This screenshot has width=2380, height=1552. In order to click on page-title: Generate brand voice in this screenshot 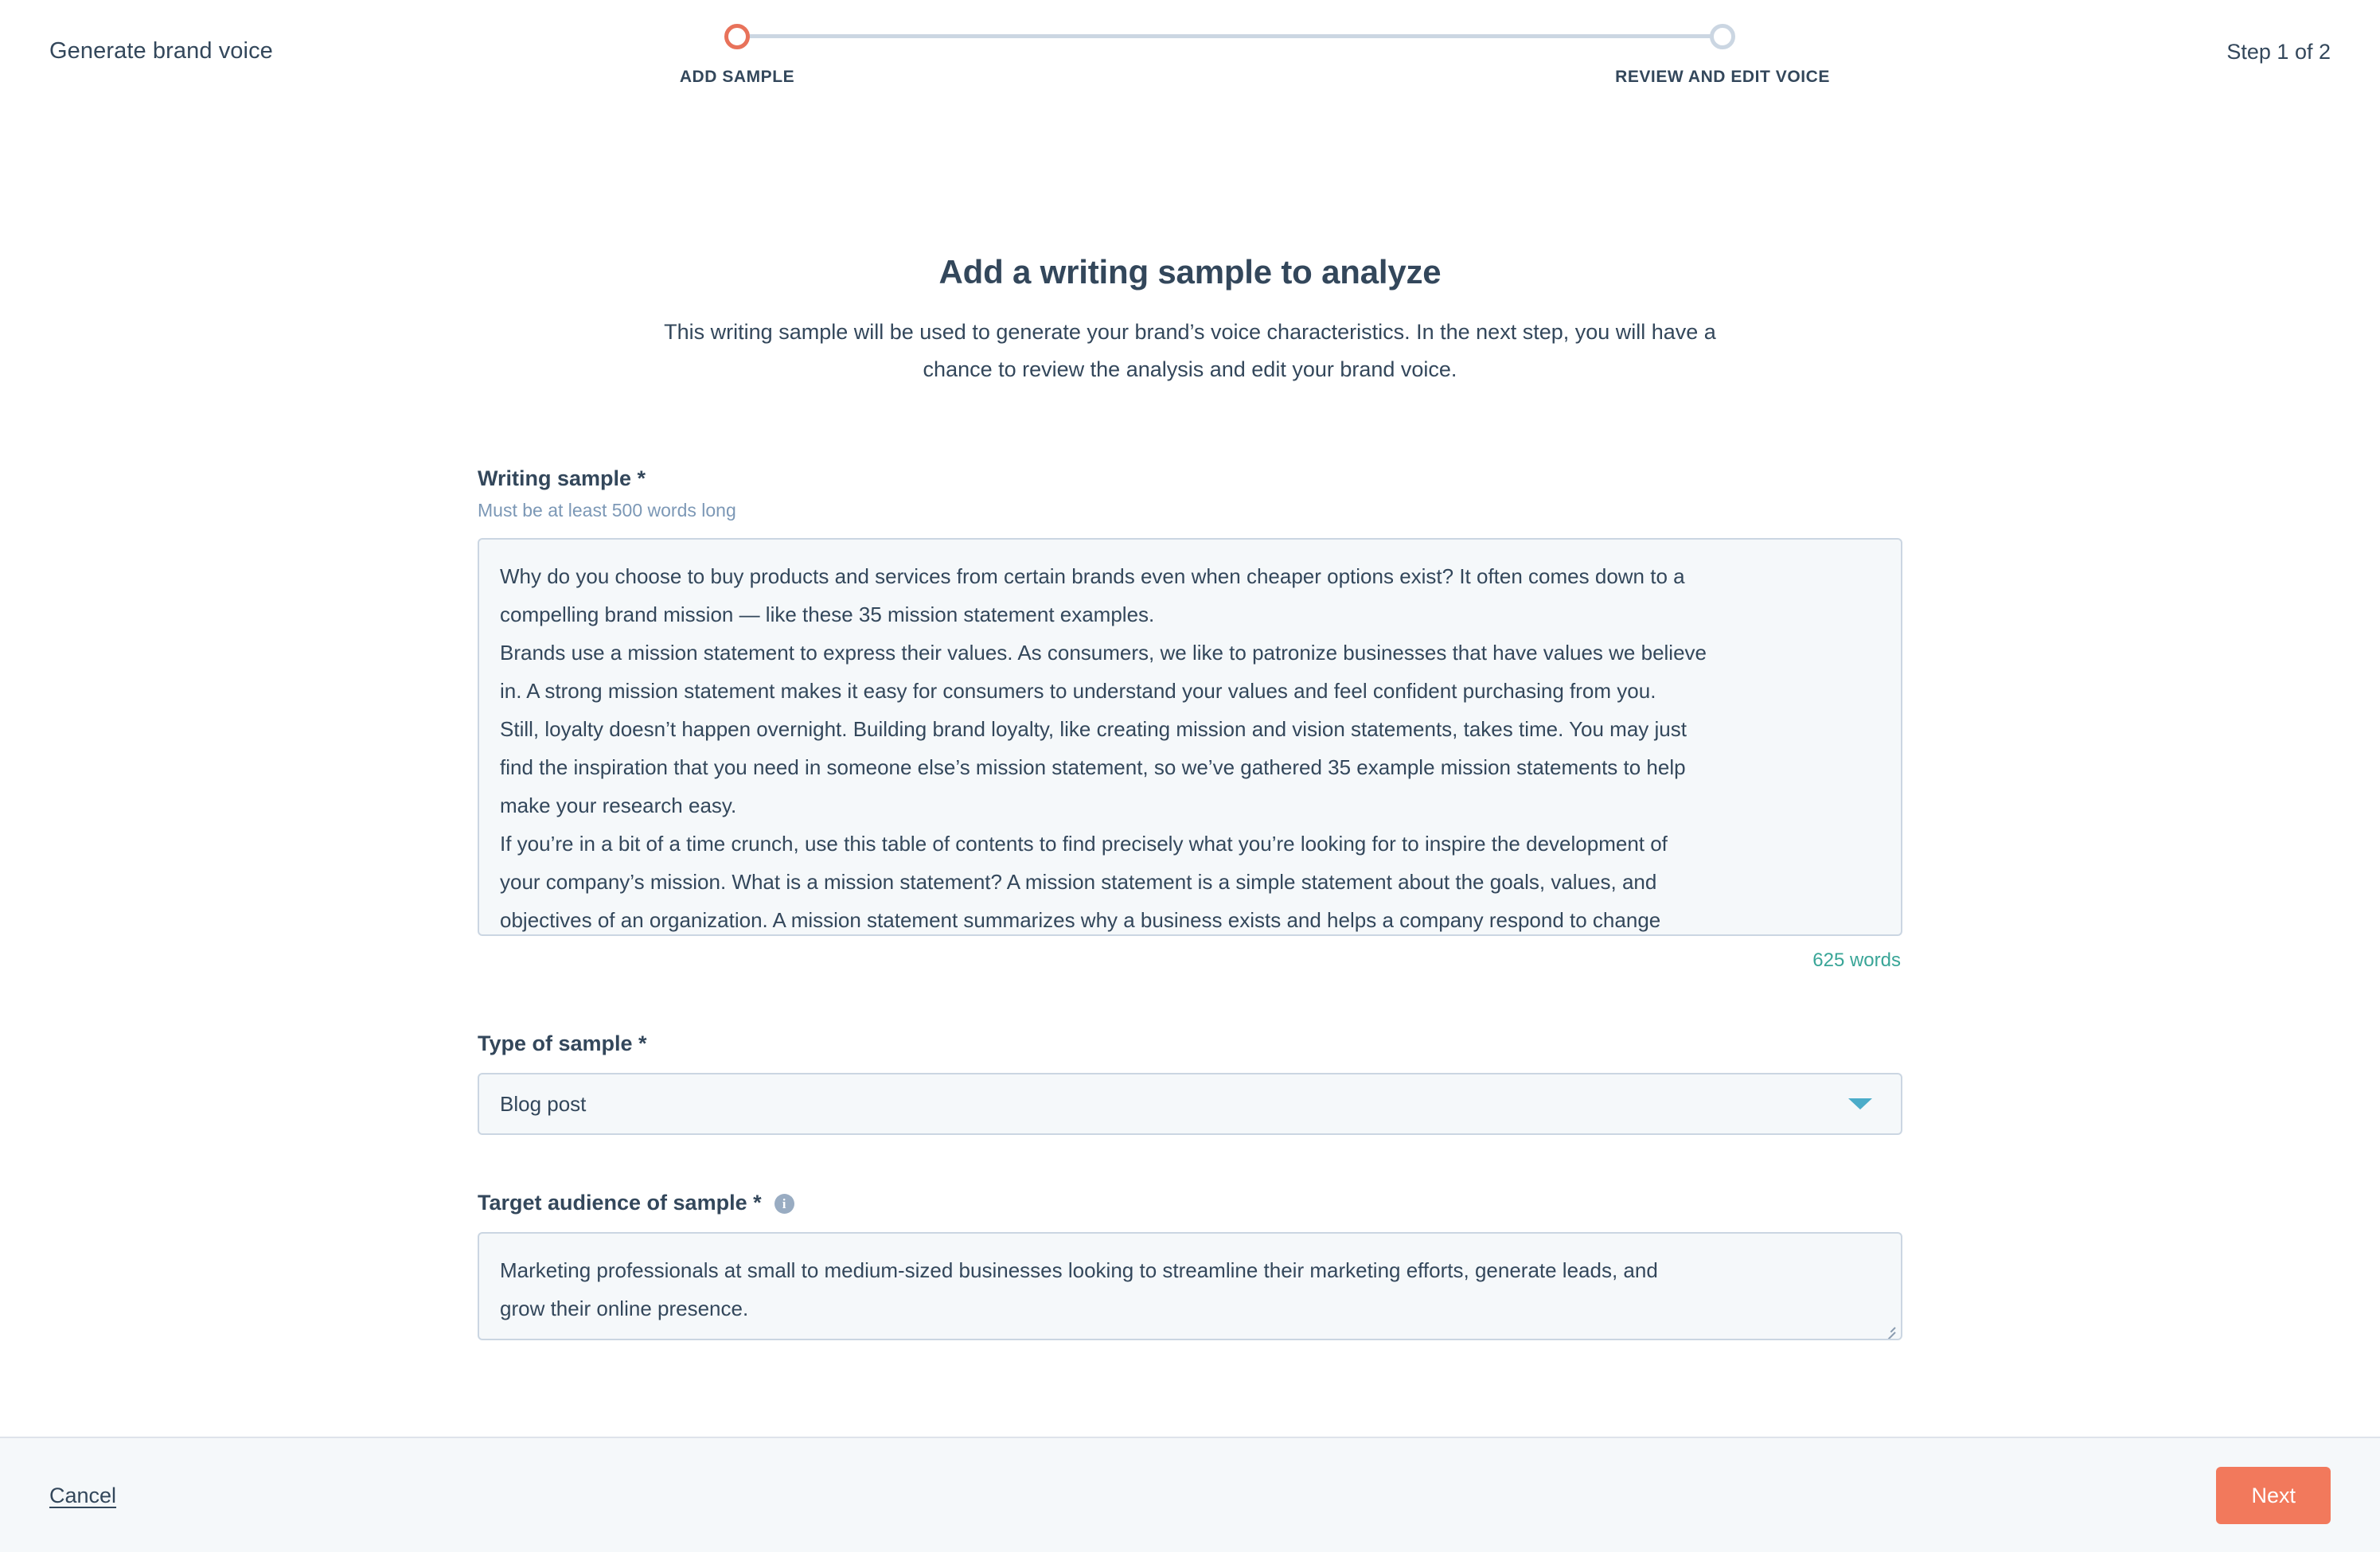, I will do `click(161, 51)`.